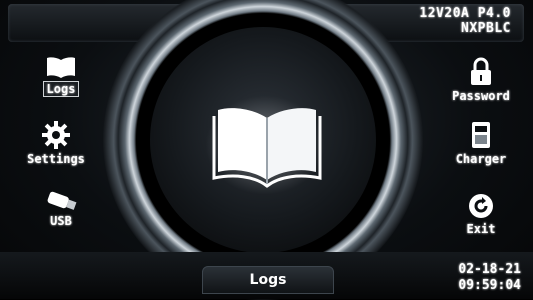 The image size is (533, 300). I want to click on menu-item-logs: Logs, so click(61, 76).